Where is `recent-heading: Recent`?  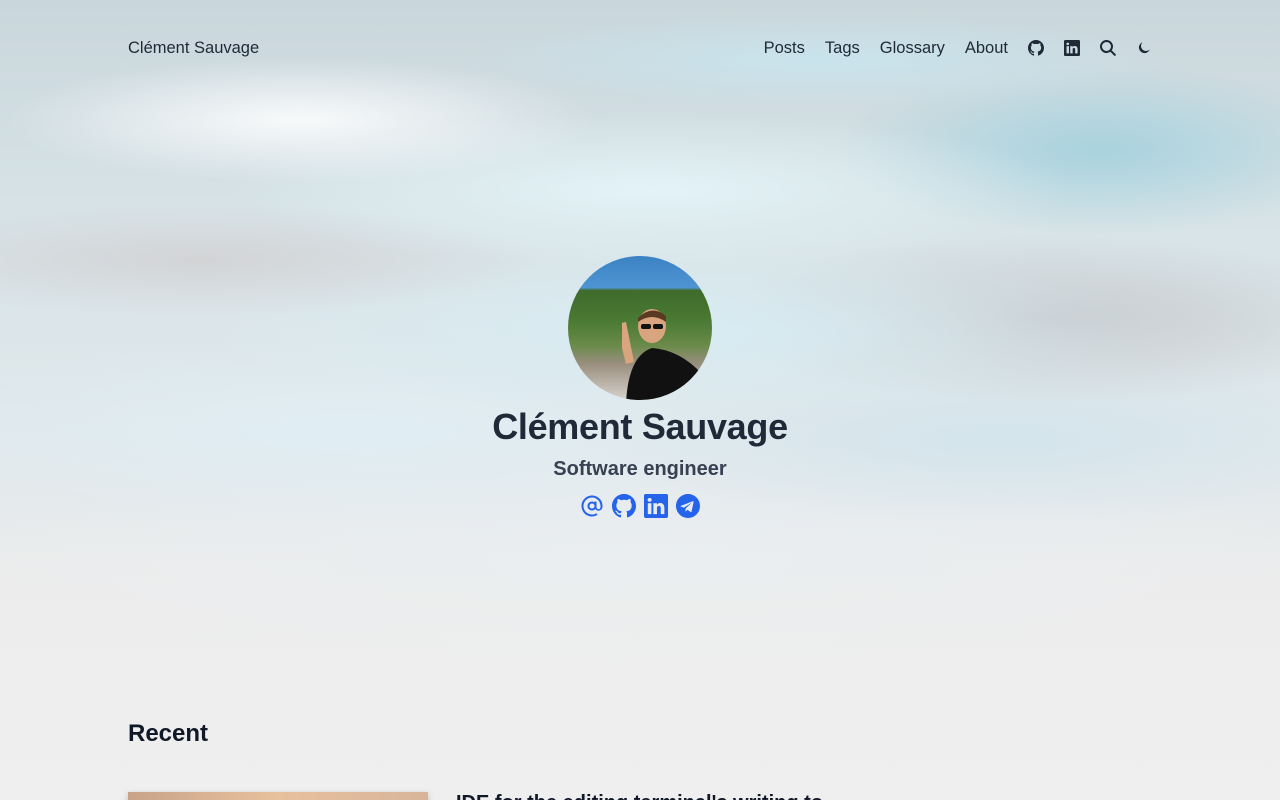 recent-heading: Recent is located at coordinates (168, 733).